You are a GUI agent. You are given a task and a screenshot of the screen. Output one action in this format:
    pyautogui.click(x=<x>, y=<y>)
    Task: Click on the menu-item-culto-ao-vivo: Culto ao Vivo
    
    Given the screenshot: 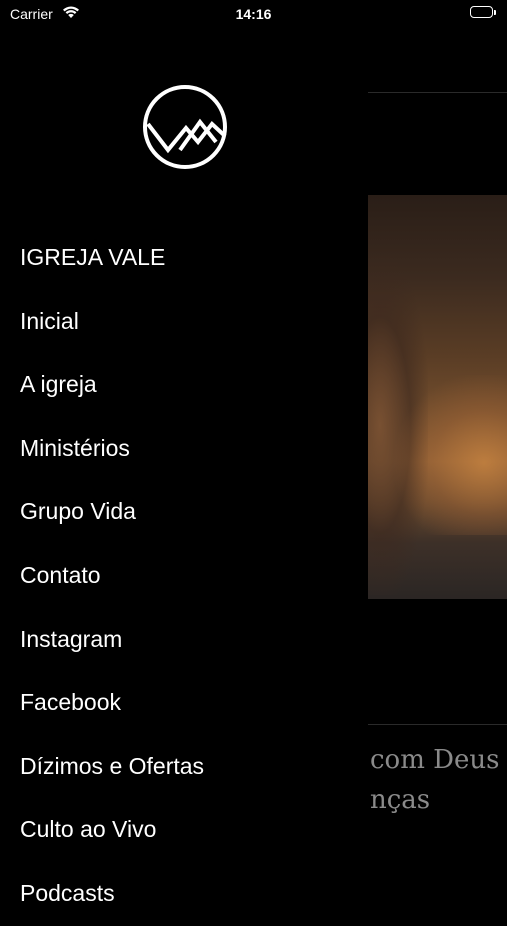 What is the action you would take?
    pyautogui.click(x=184, y=830)
    